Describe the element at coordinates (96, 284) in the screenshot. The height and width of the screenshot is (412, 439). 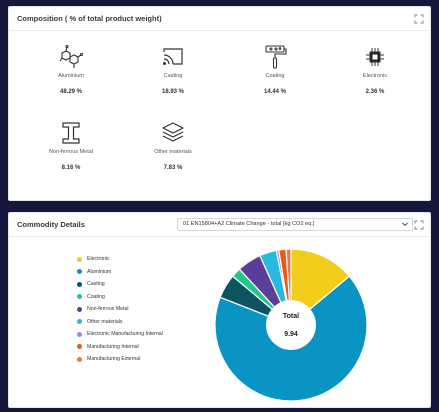
I see `legend-label: Casting` at that location.